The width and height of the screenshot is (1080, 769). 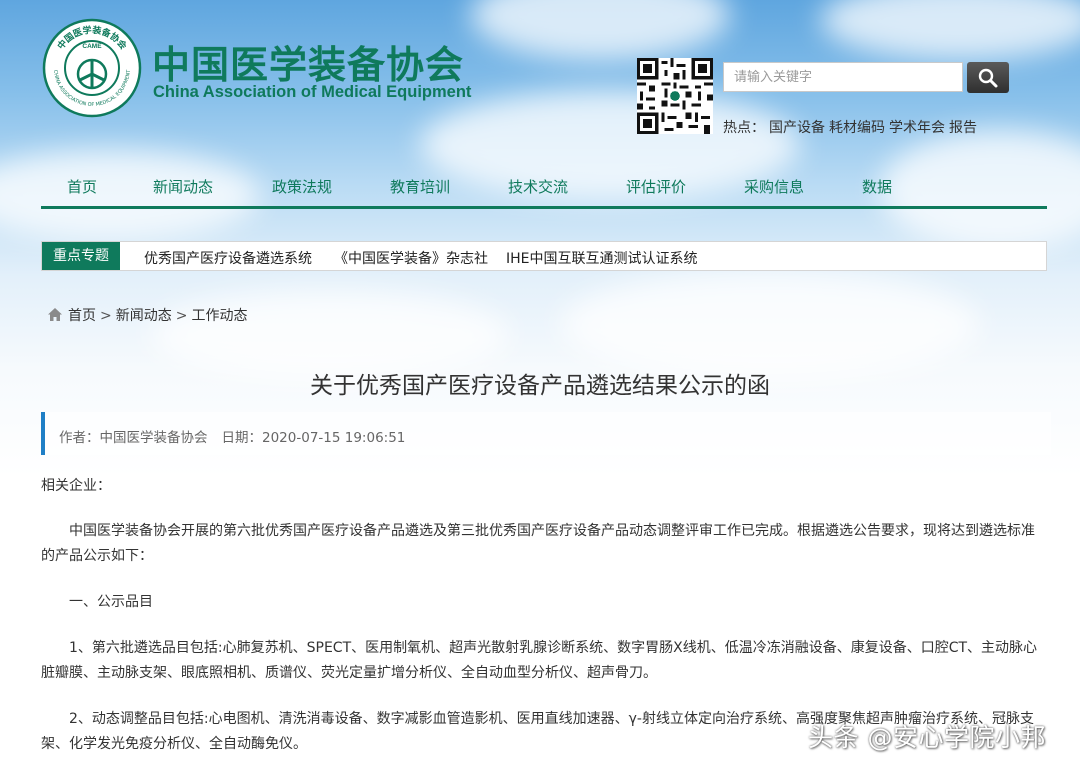 I want to click on article-title: 关于优秀国产医疗设备产品遴选结果公示的函, so click(x=540, y=386).